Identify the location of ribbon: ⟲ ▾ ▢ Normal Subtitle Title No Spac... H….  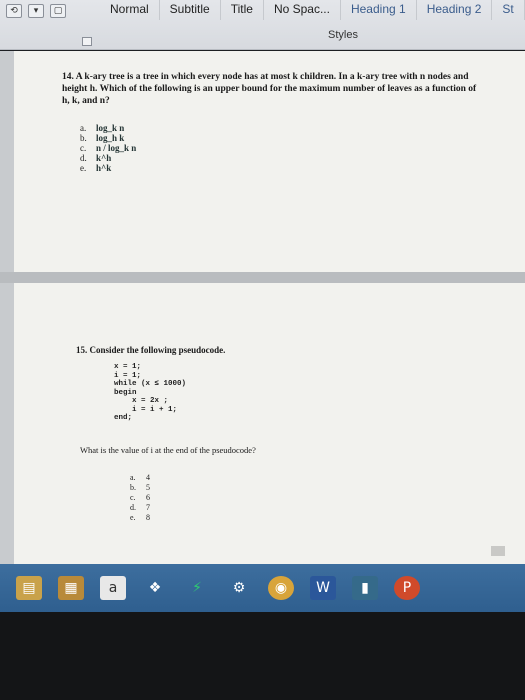
(262, 25).